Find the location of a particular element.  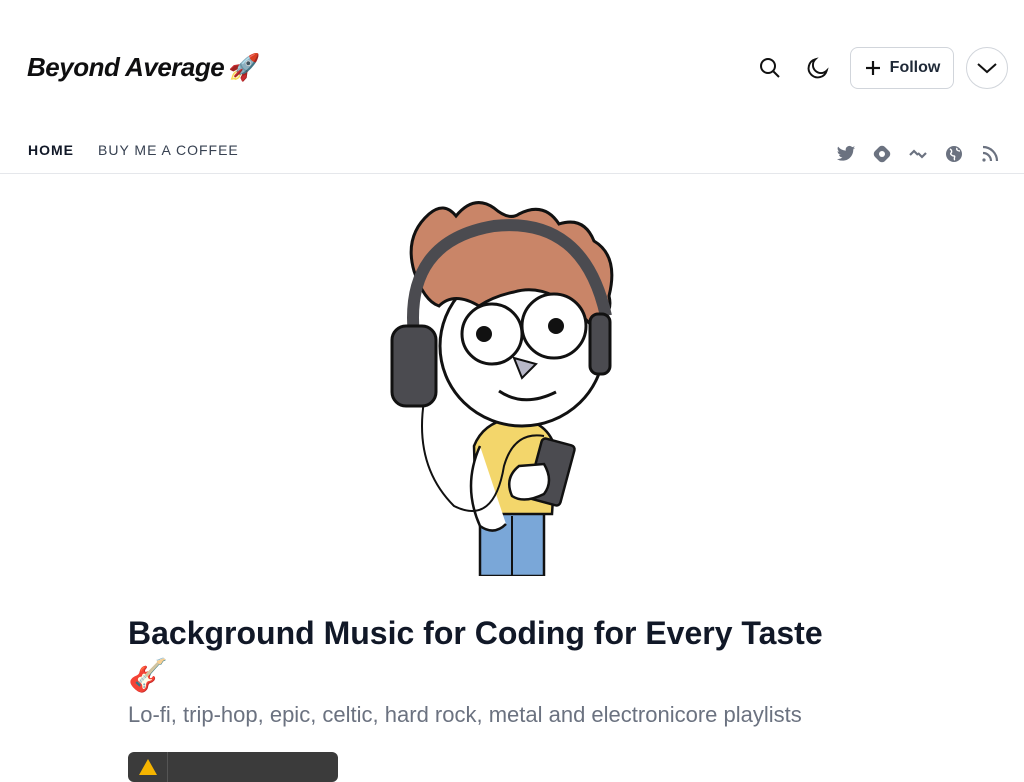

website-link is located at coordinates (954, 154).